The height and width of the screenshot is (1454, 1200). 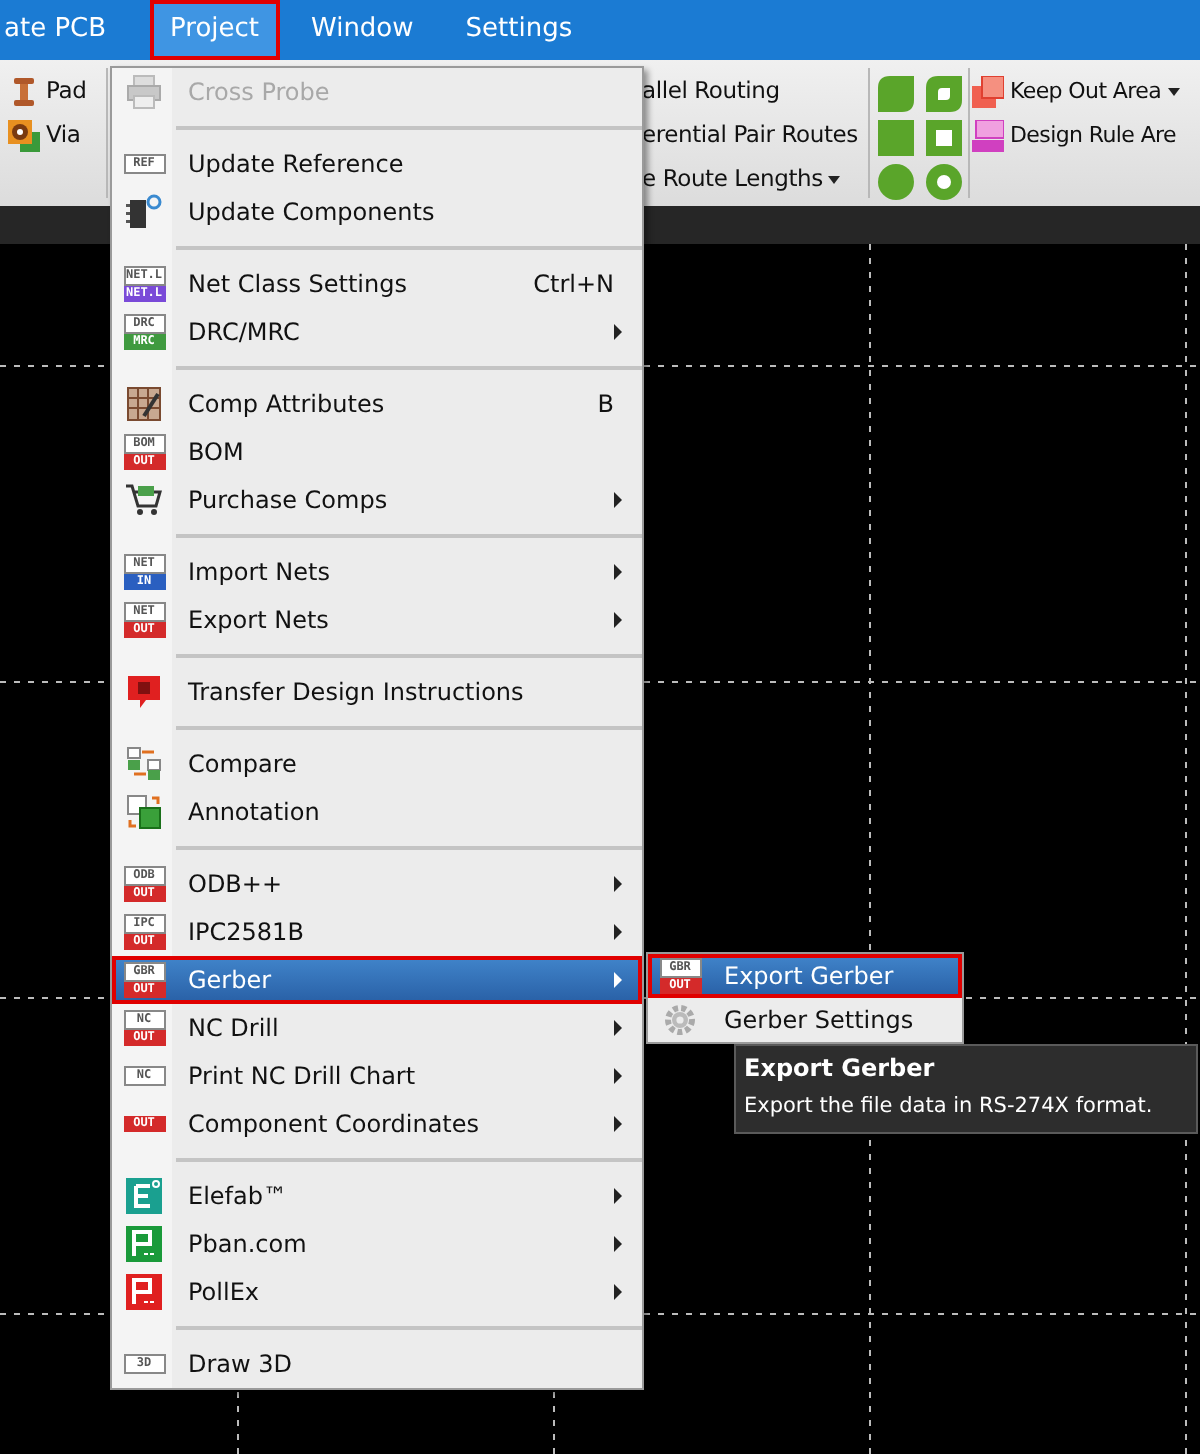 I want to click on keep-out-icon, so click(x=988, y=92).